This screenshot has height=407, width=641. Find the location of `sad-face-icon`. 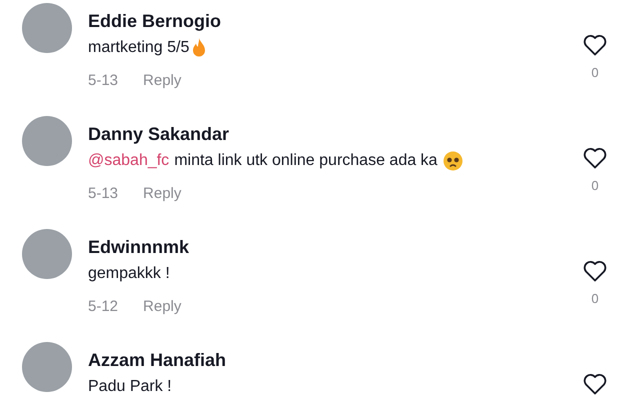

sad-face-icon is located at coordinates (453, 161).